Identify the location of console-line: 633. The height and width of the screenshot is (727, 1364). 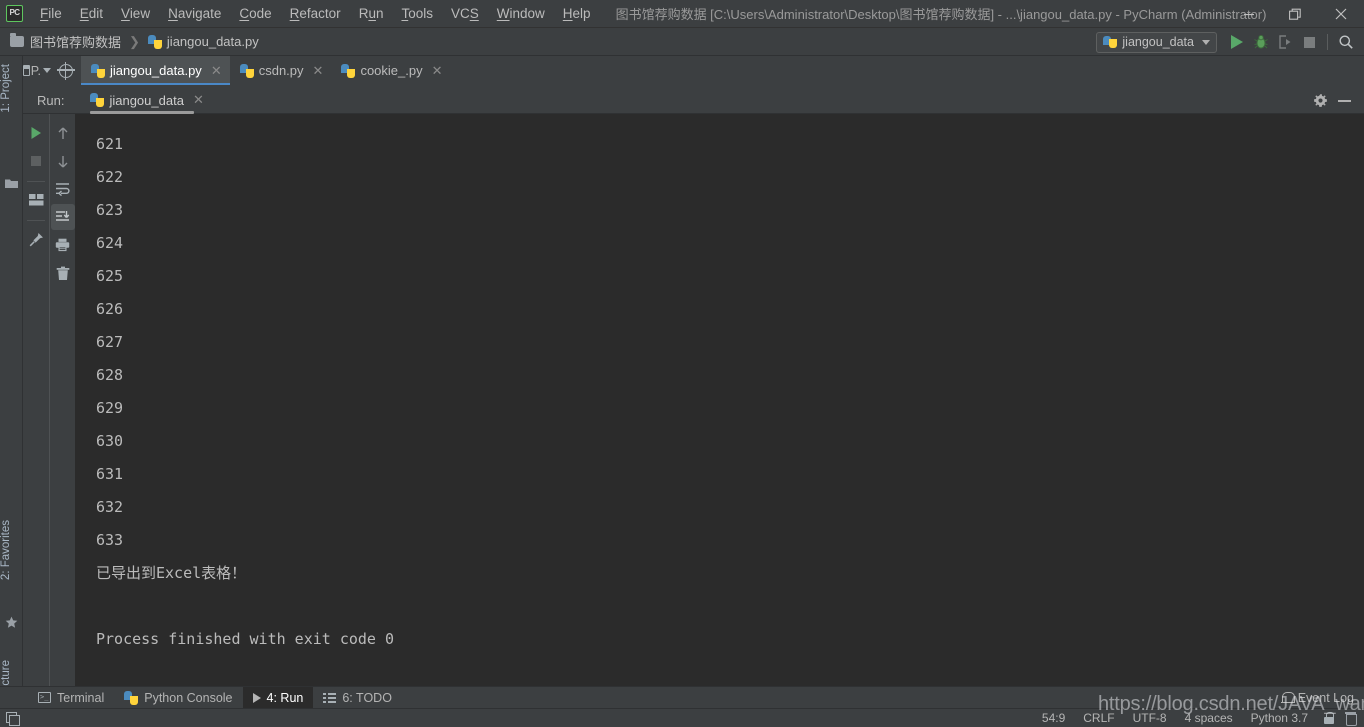
(110, 540).